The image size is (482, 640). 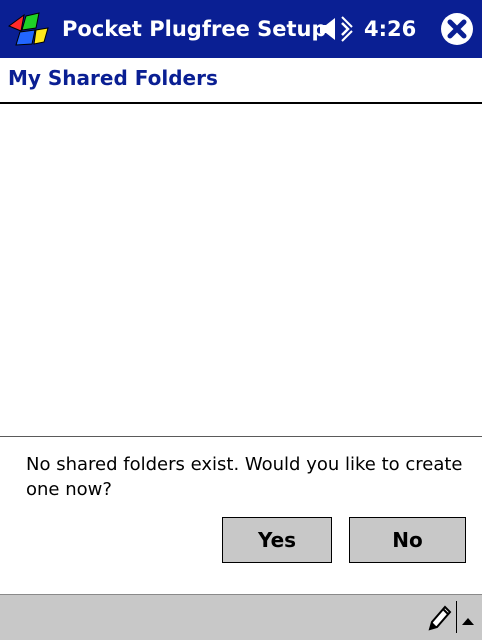 I want to click on speaker-icon, so click(x=336, y=29).